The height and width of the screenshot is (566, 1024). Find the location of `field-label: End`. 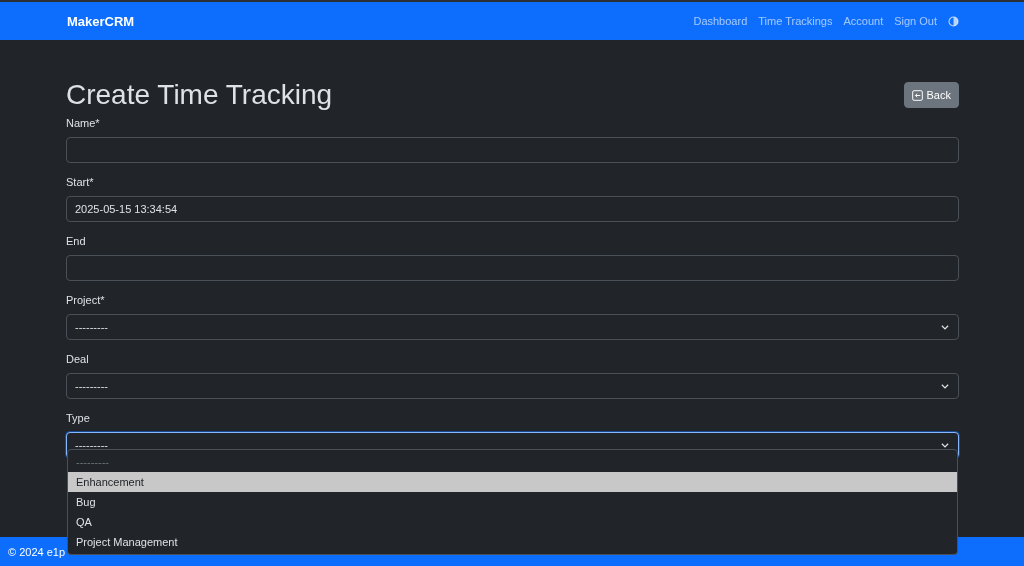

field-label: End is located at coordinates (76, 241).